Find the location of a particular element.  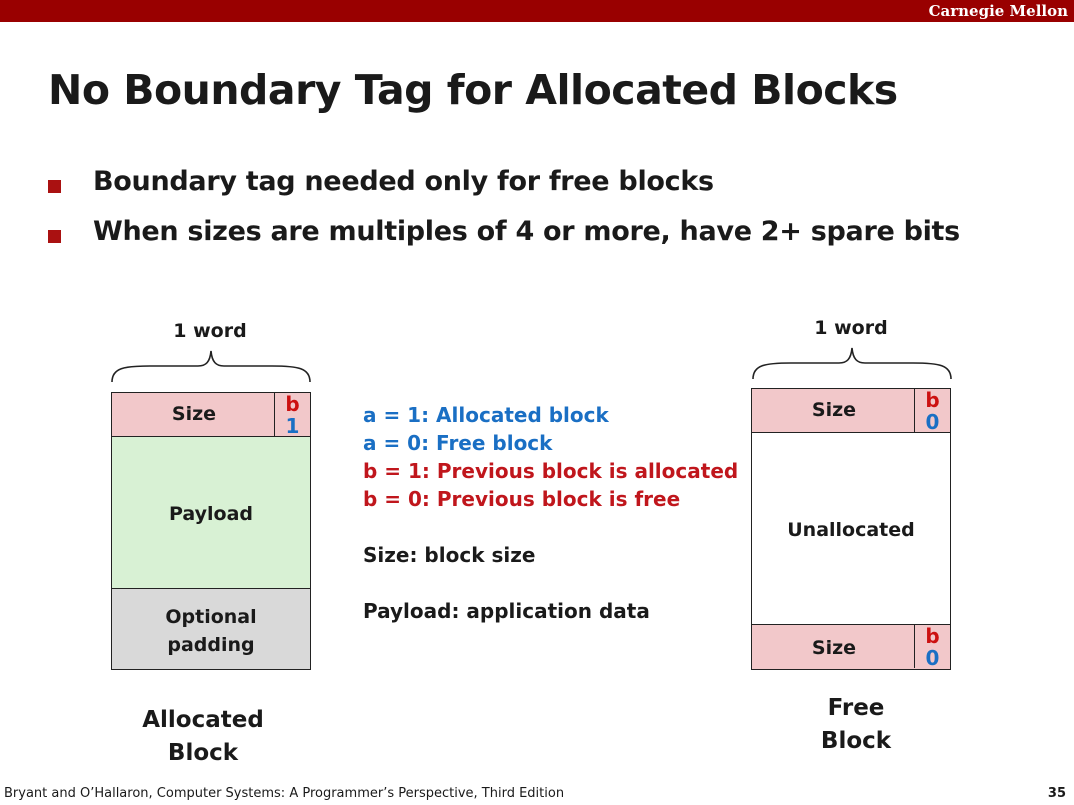

padding-label: Optional padding is located at coordinates (211, 631).